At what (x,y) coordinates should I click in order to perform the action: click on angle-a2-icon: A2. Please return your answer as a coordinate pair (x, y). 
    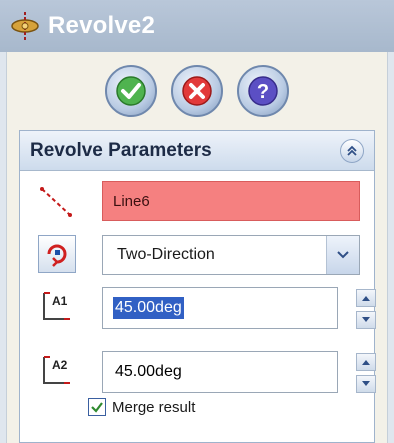
    Looking at the image, I should click on (56, 370).